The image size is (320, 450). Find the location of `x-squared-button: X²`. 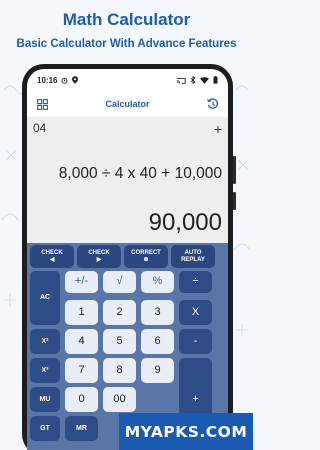

x-squared-button: X² is located at coordinates (45, 341).